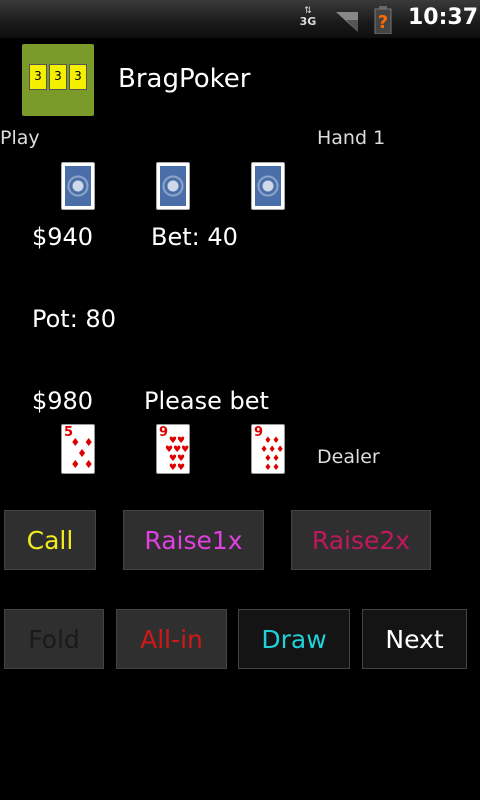  What do you see at coordinates (20, 138) in the screenshot?
I see `mode-label: Play` at bounding box center [20, 138].